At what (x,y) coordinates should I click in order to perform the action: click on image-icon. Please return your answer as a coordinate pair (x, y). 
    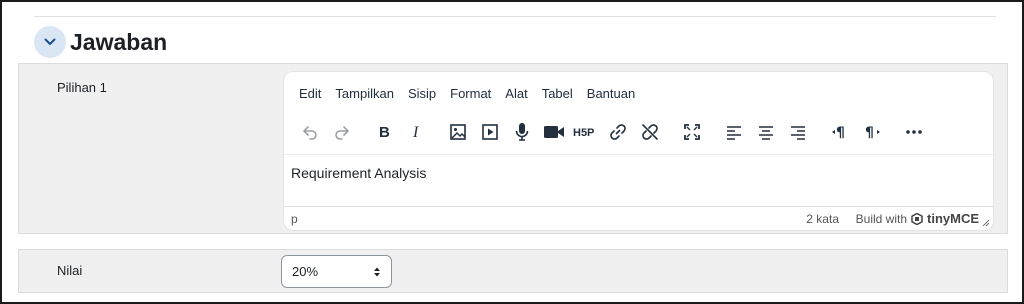
    Looking at the image, I should click on (458, 132).